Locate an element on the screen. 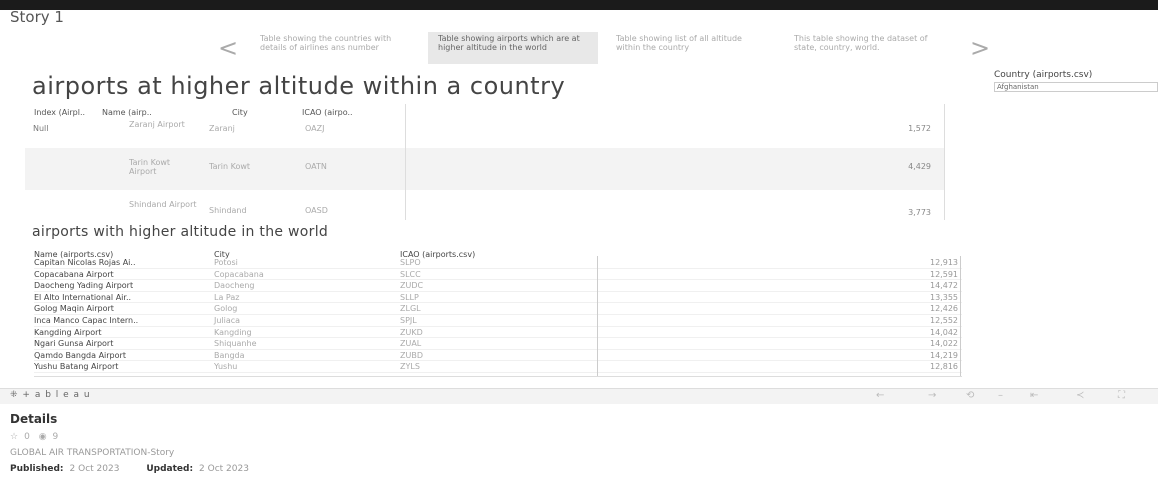 The width and height of the screenshot is (1158, 477). icao-cell: ZLGL is located at coordinates (410, 309).